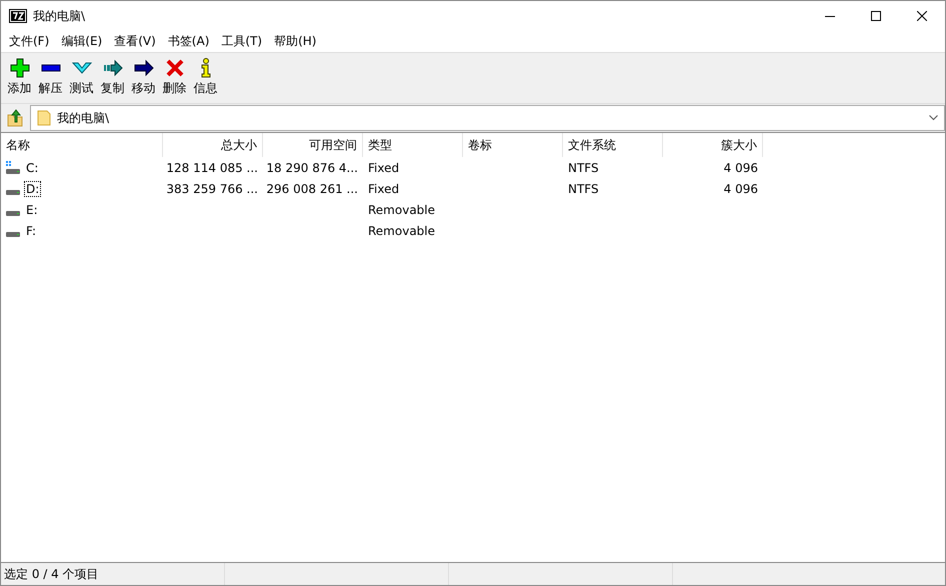 The image size is (946, 586). I want to click on system-drive-icon, so click(13, 167).